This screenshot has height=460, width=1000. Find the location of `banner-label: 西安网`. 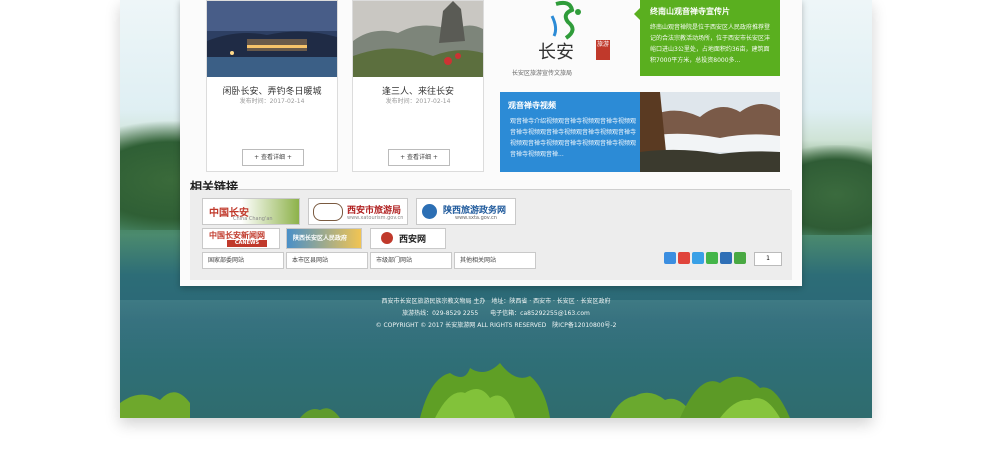

banner-label: 西安网 is located at coordinates (413, 240).